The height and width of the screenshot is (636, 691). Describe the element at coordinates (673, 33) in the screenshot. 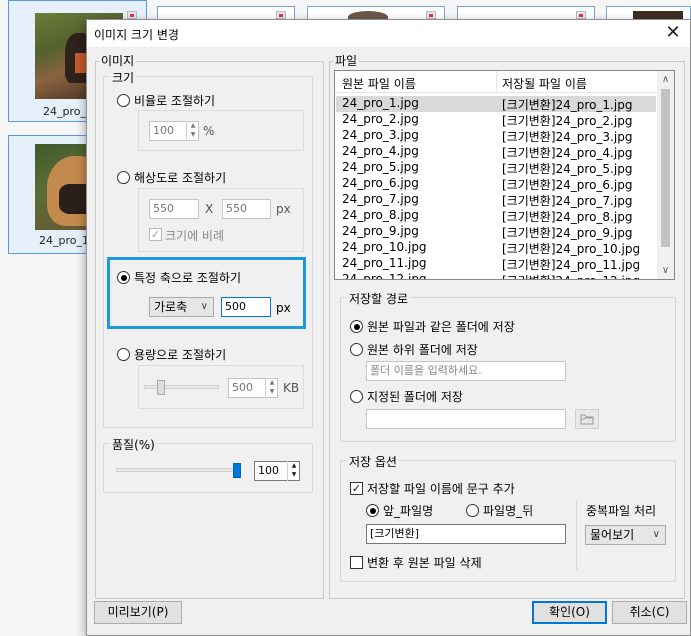

I see `close-icon: ✕` at that location.